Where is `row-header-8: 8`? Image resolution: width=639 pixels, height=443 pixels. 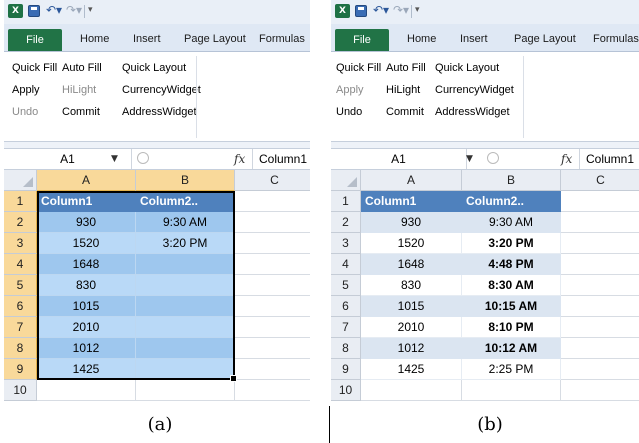
row-header-8: 8 is located at coordinates (20, 348).